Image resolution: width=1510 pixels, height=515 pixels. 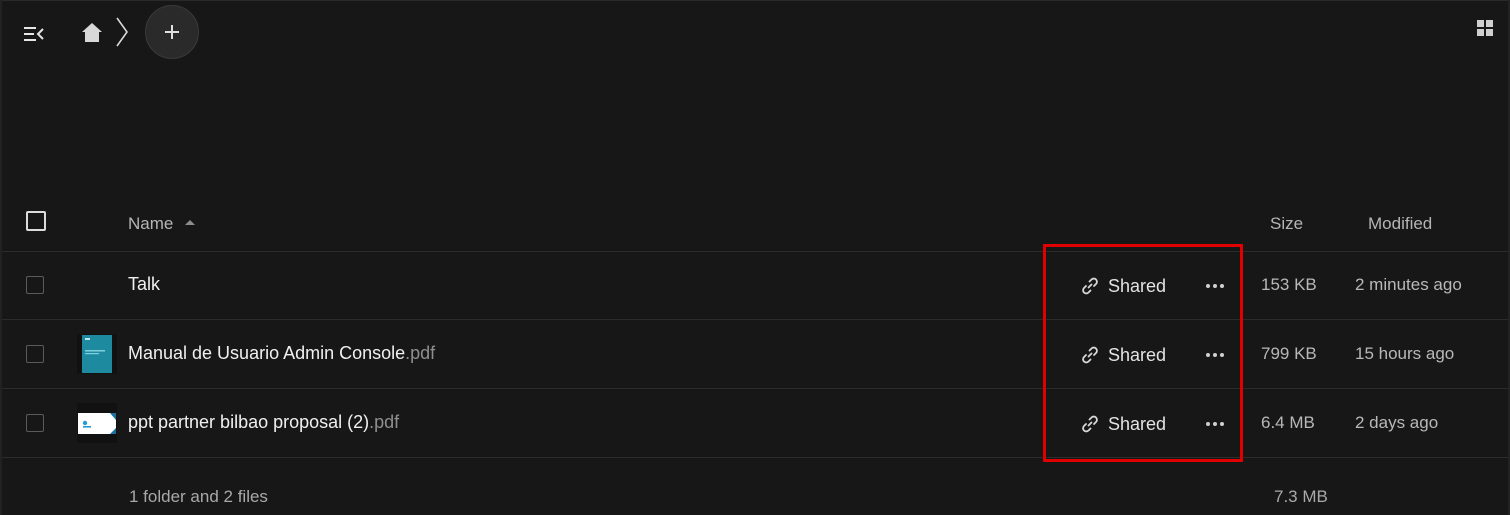 I want to click on table-header: Name Size Modified, so click(x=755, y=224).